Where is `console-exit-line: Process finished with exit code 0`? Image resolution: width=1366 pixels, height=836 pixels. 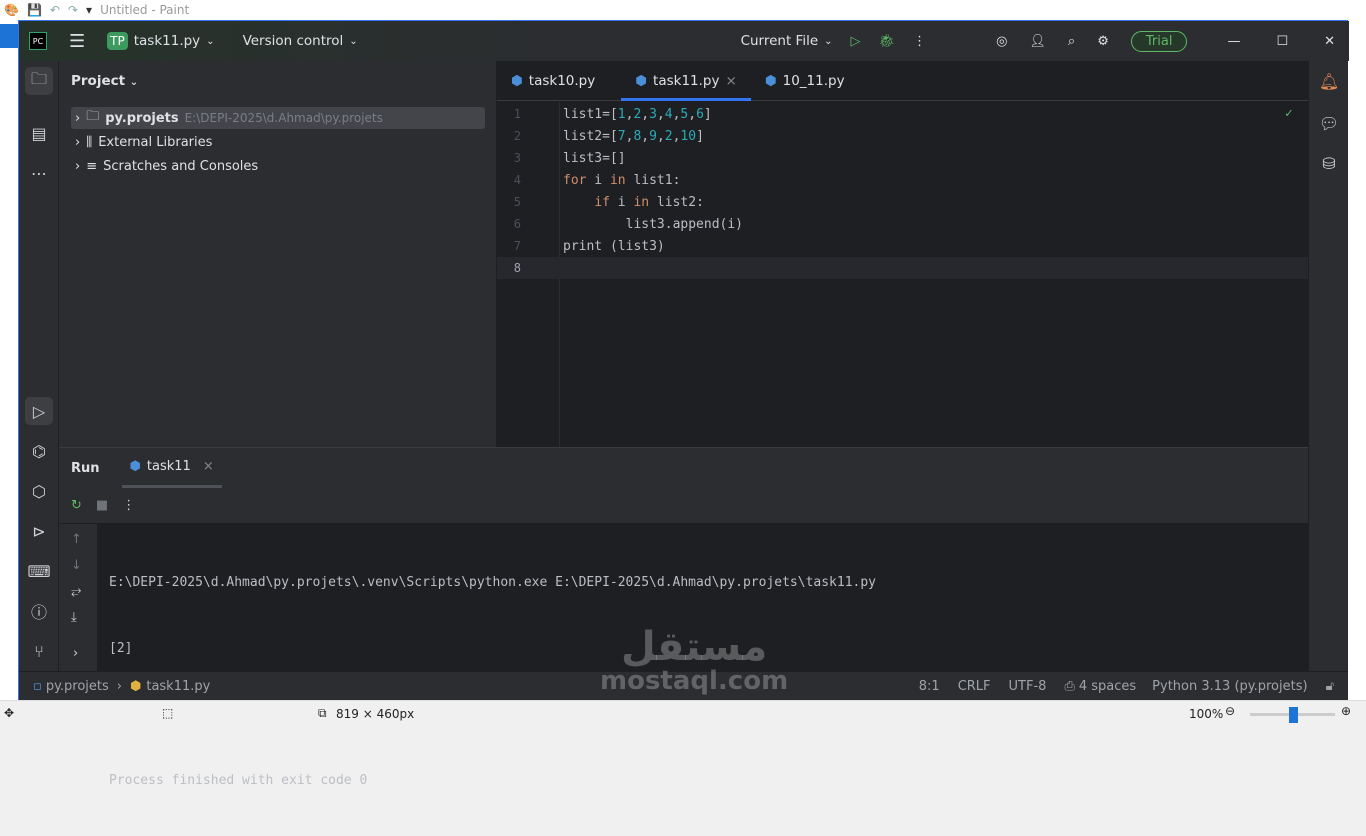 console-exit-line: Process finished with exit code 0 is located at coordinates (238, 780).